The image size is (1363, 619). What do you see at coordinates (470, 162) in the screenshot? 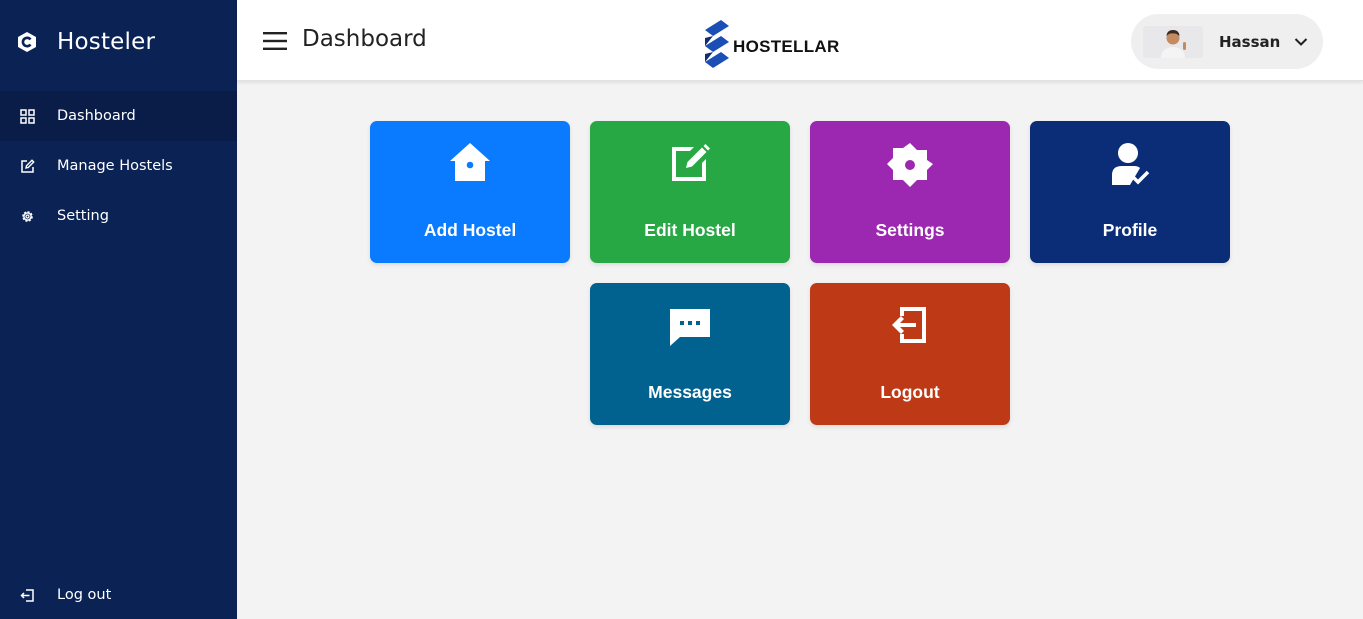
I see `house-icon` at bounding box center [470, 162].